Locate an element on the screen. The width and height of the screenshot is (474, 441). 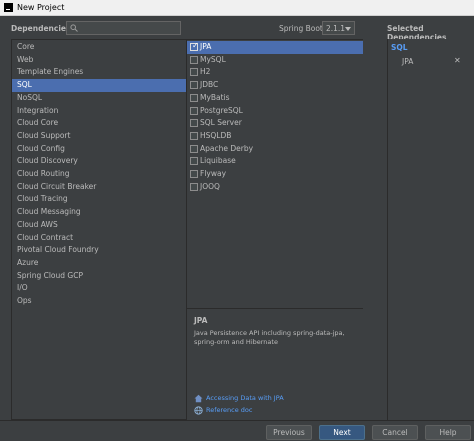
dependency-label: HSQLDB is located at coordinates (216, 135).